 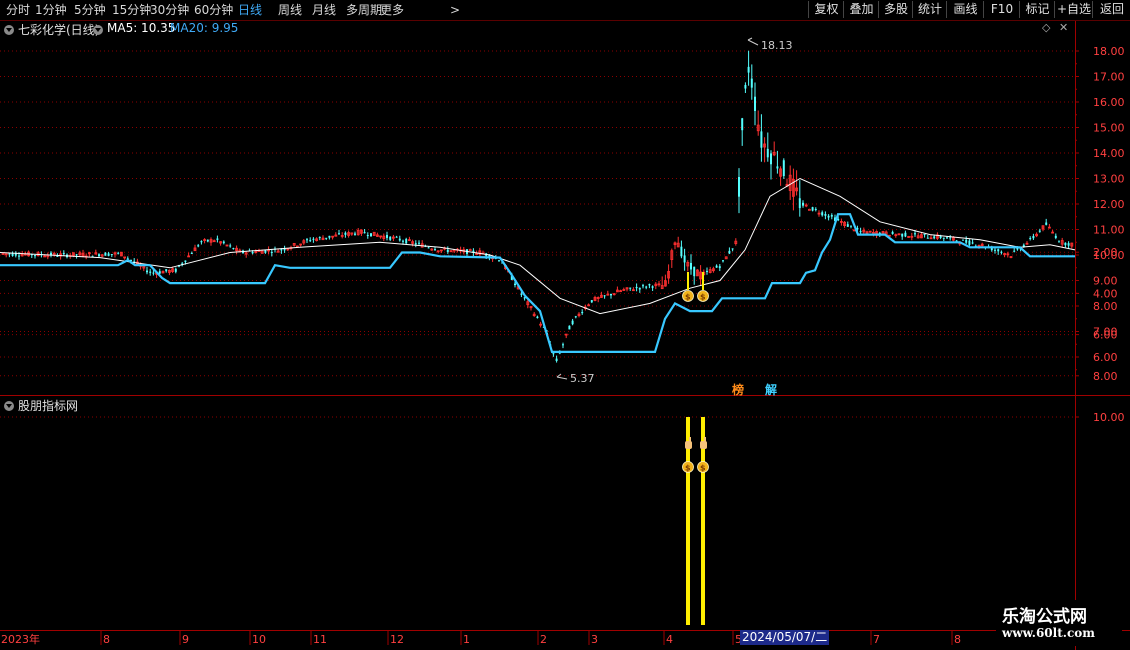 What do you see at coordinates (1109, 128) in the screenshot?
I see `price-tick-label: 15.00` at bounding box center [1109, 128].